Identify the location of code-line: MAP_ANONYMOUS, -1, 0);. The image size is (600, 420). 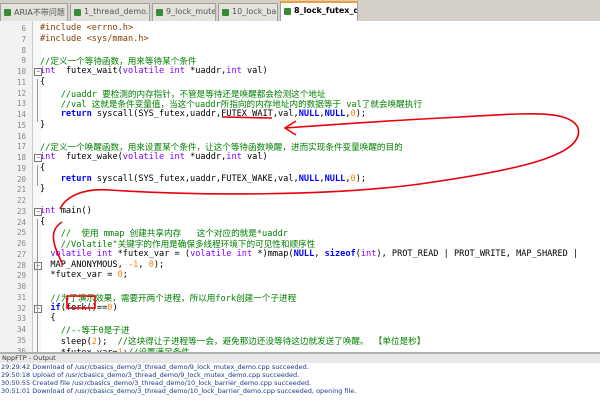
(102, 265).